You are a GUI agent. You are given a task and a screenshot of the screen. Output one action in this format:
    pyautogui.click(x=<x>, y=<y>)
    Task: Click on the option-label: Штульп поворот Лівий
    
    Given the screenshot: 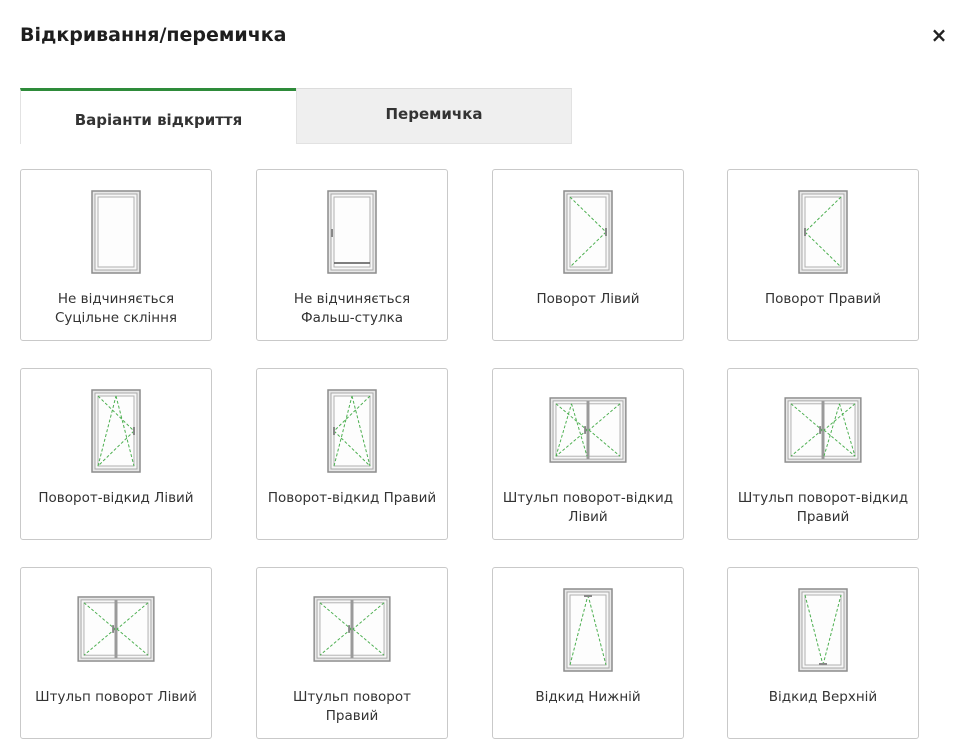 What is the action you would take?
    pyautogui.click(x=116, y=697)
    